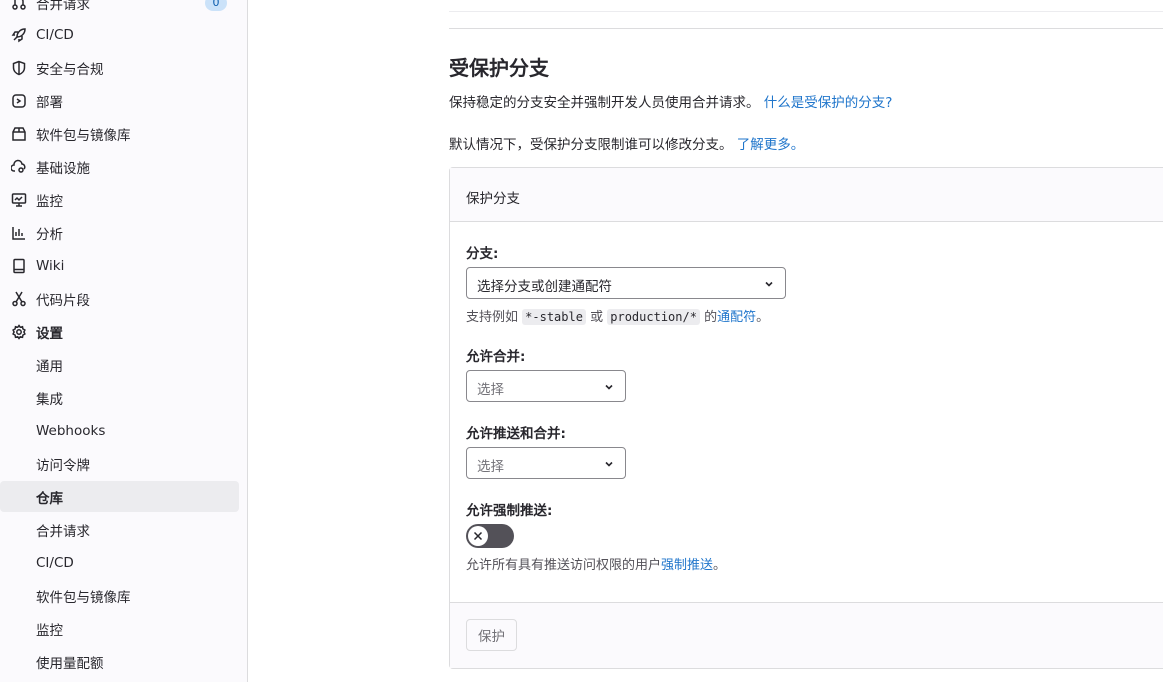  I want to click on shield-icon, so click(19, 68).